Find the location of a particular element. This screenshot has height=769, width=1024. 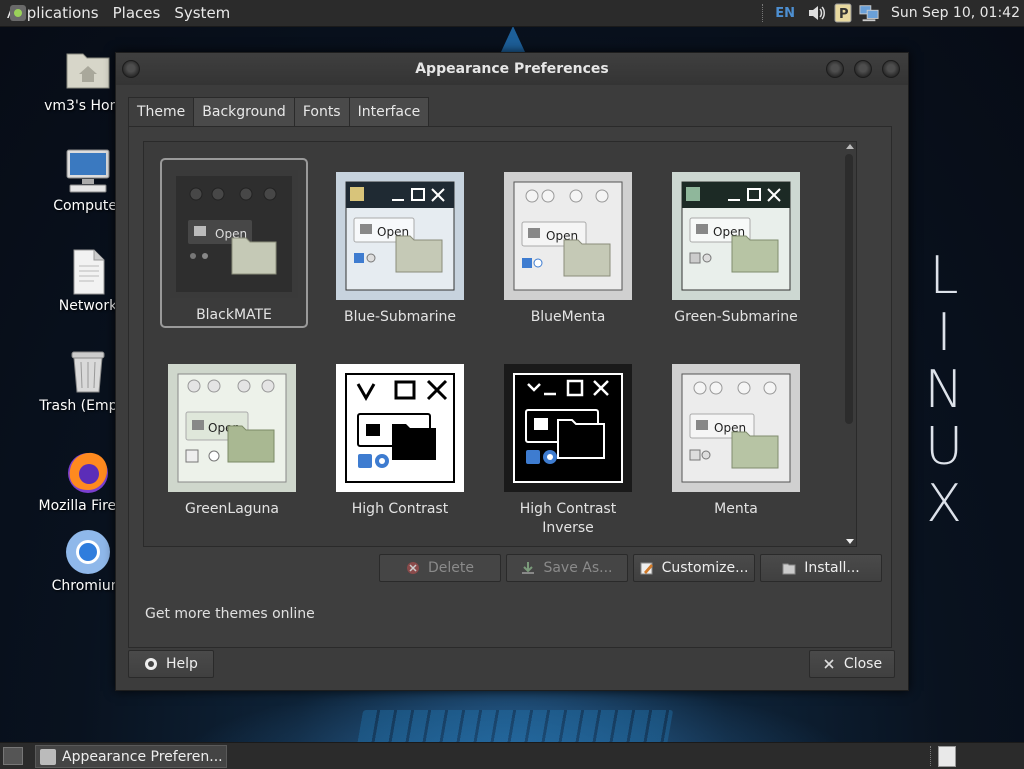

theme-high-contrast-inverse: High Contrast Inverse is located at coordinates (568, 451).